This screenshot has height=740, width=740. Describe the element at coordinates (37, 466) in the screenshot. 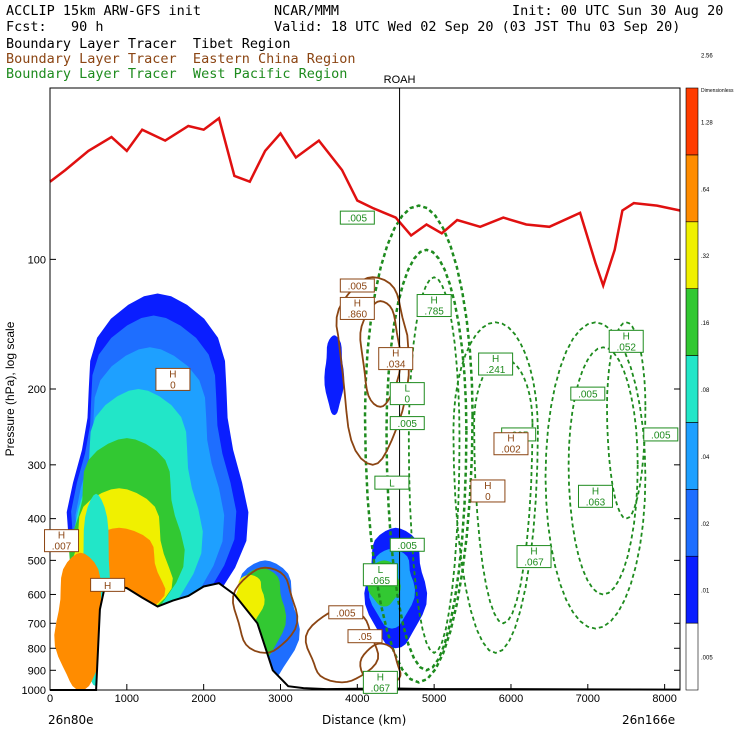

I see `y-tick-label: 300` at that location.